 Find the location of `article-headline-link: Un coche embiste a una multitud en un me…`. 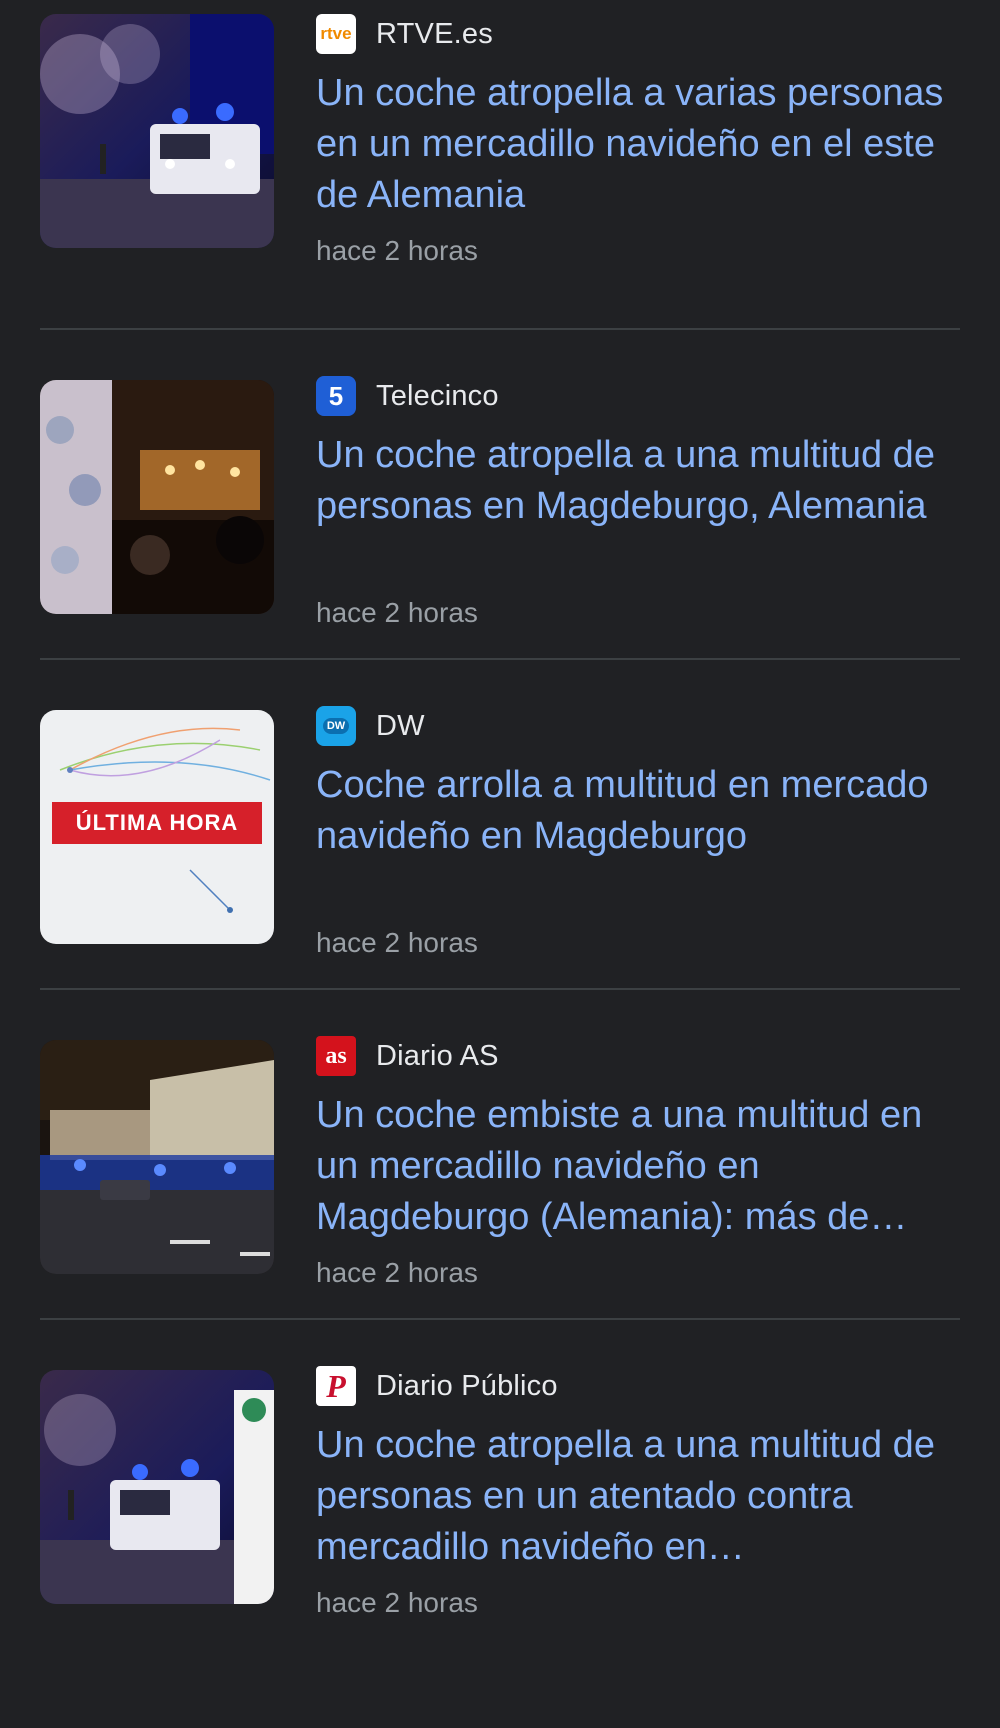

article-headline-link: Un coche embiste a una multitud en un me… is located at coordinates (638, 1166).